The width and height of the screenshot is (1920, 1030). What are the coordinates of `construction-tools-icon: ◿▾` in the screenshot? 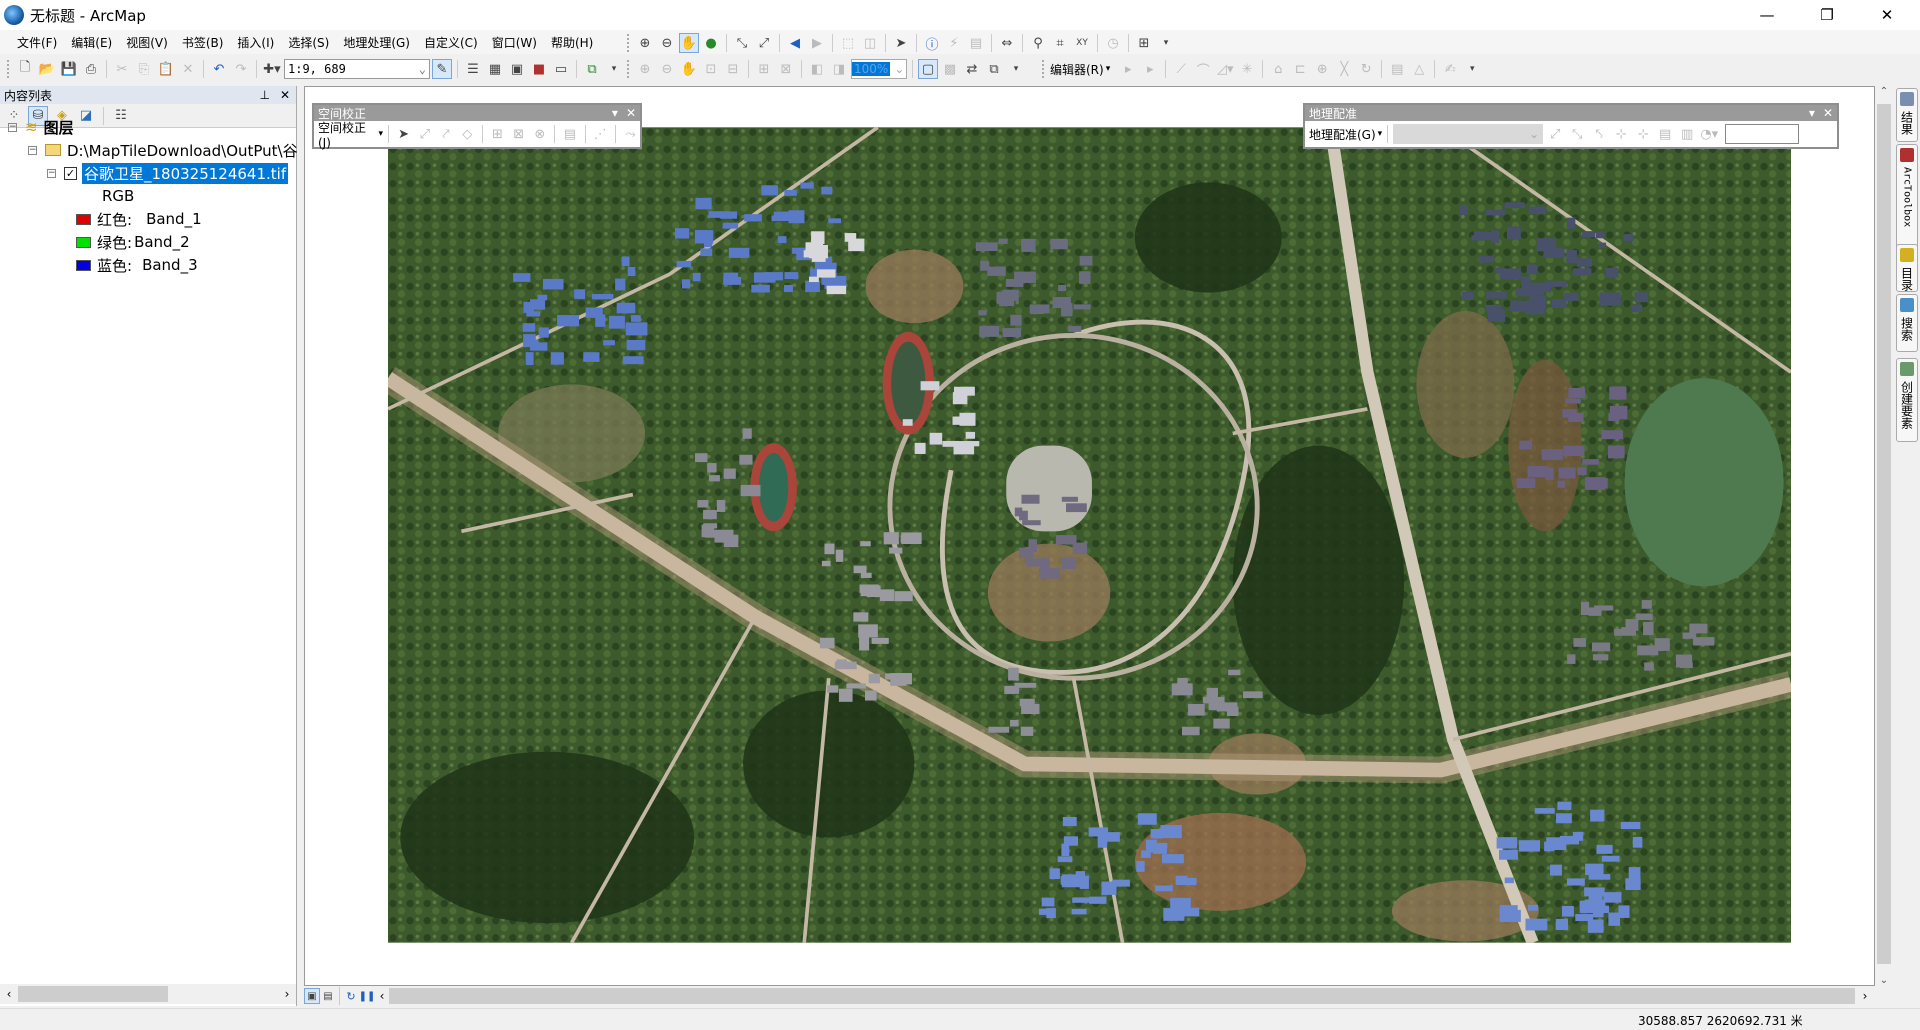 It's located at (1225, 69).